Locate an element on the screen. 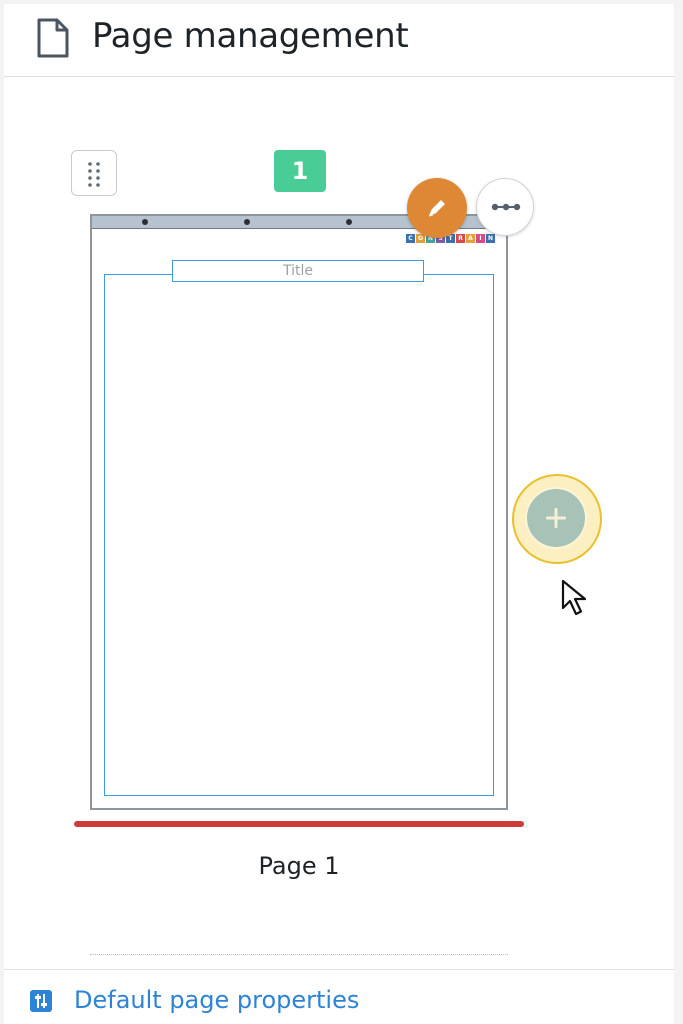 This screenshot has height=1024, width=683. edit-page-button is located at coordinates (437, 208).